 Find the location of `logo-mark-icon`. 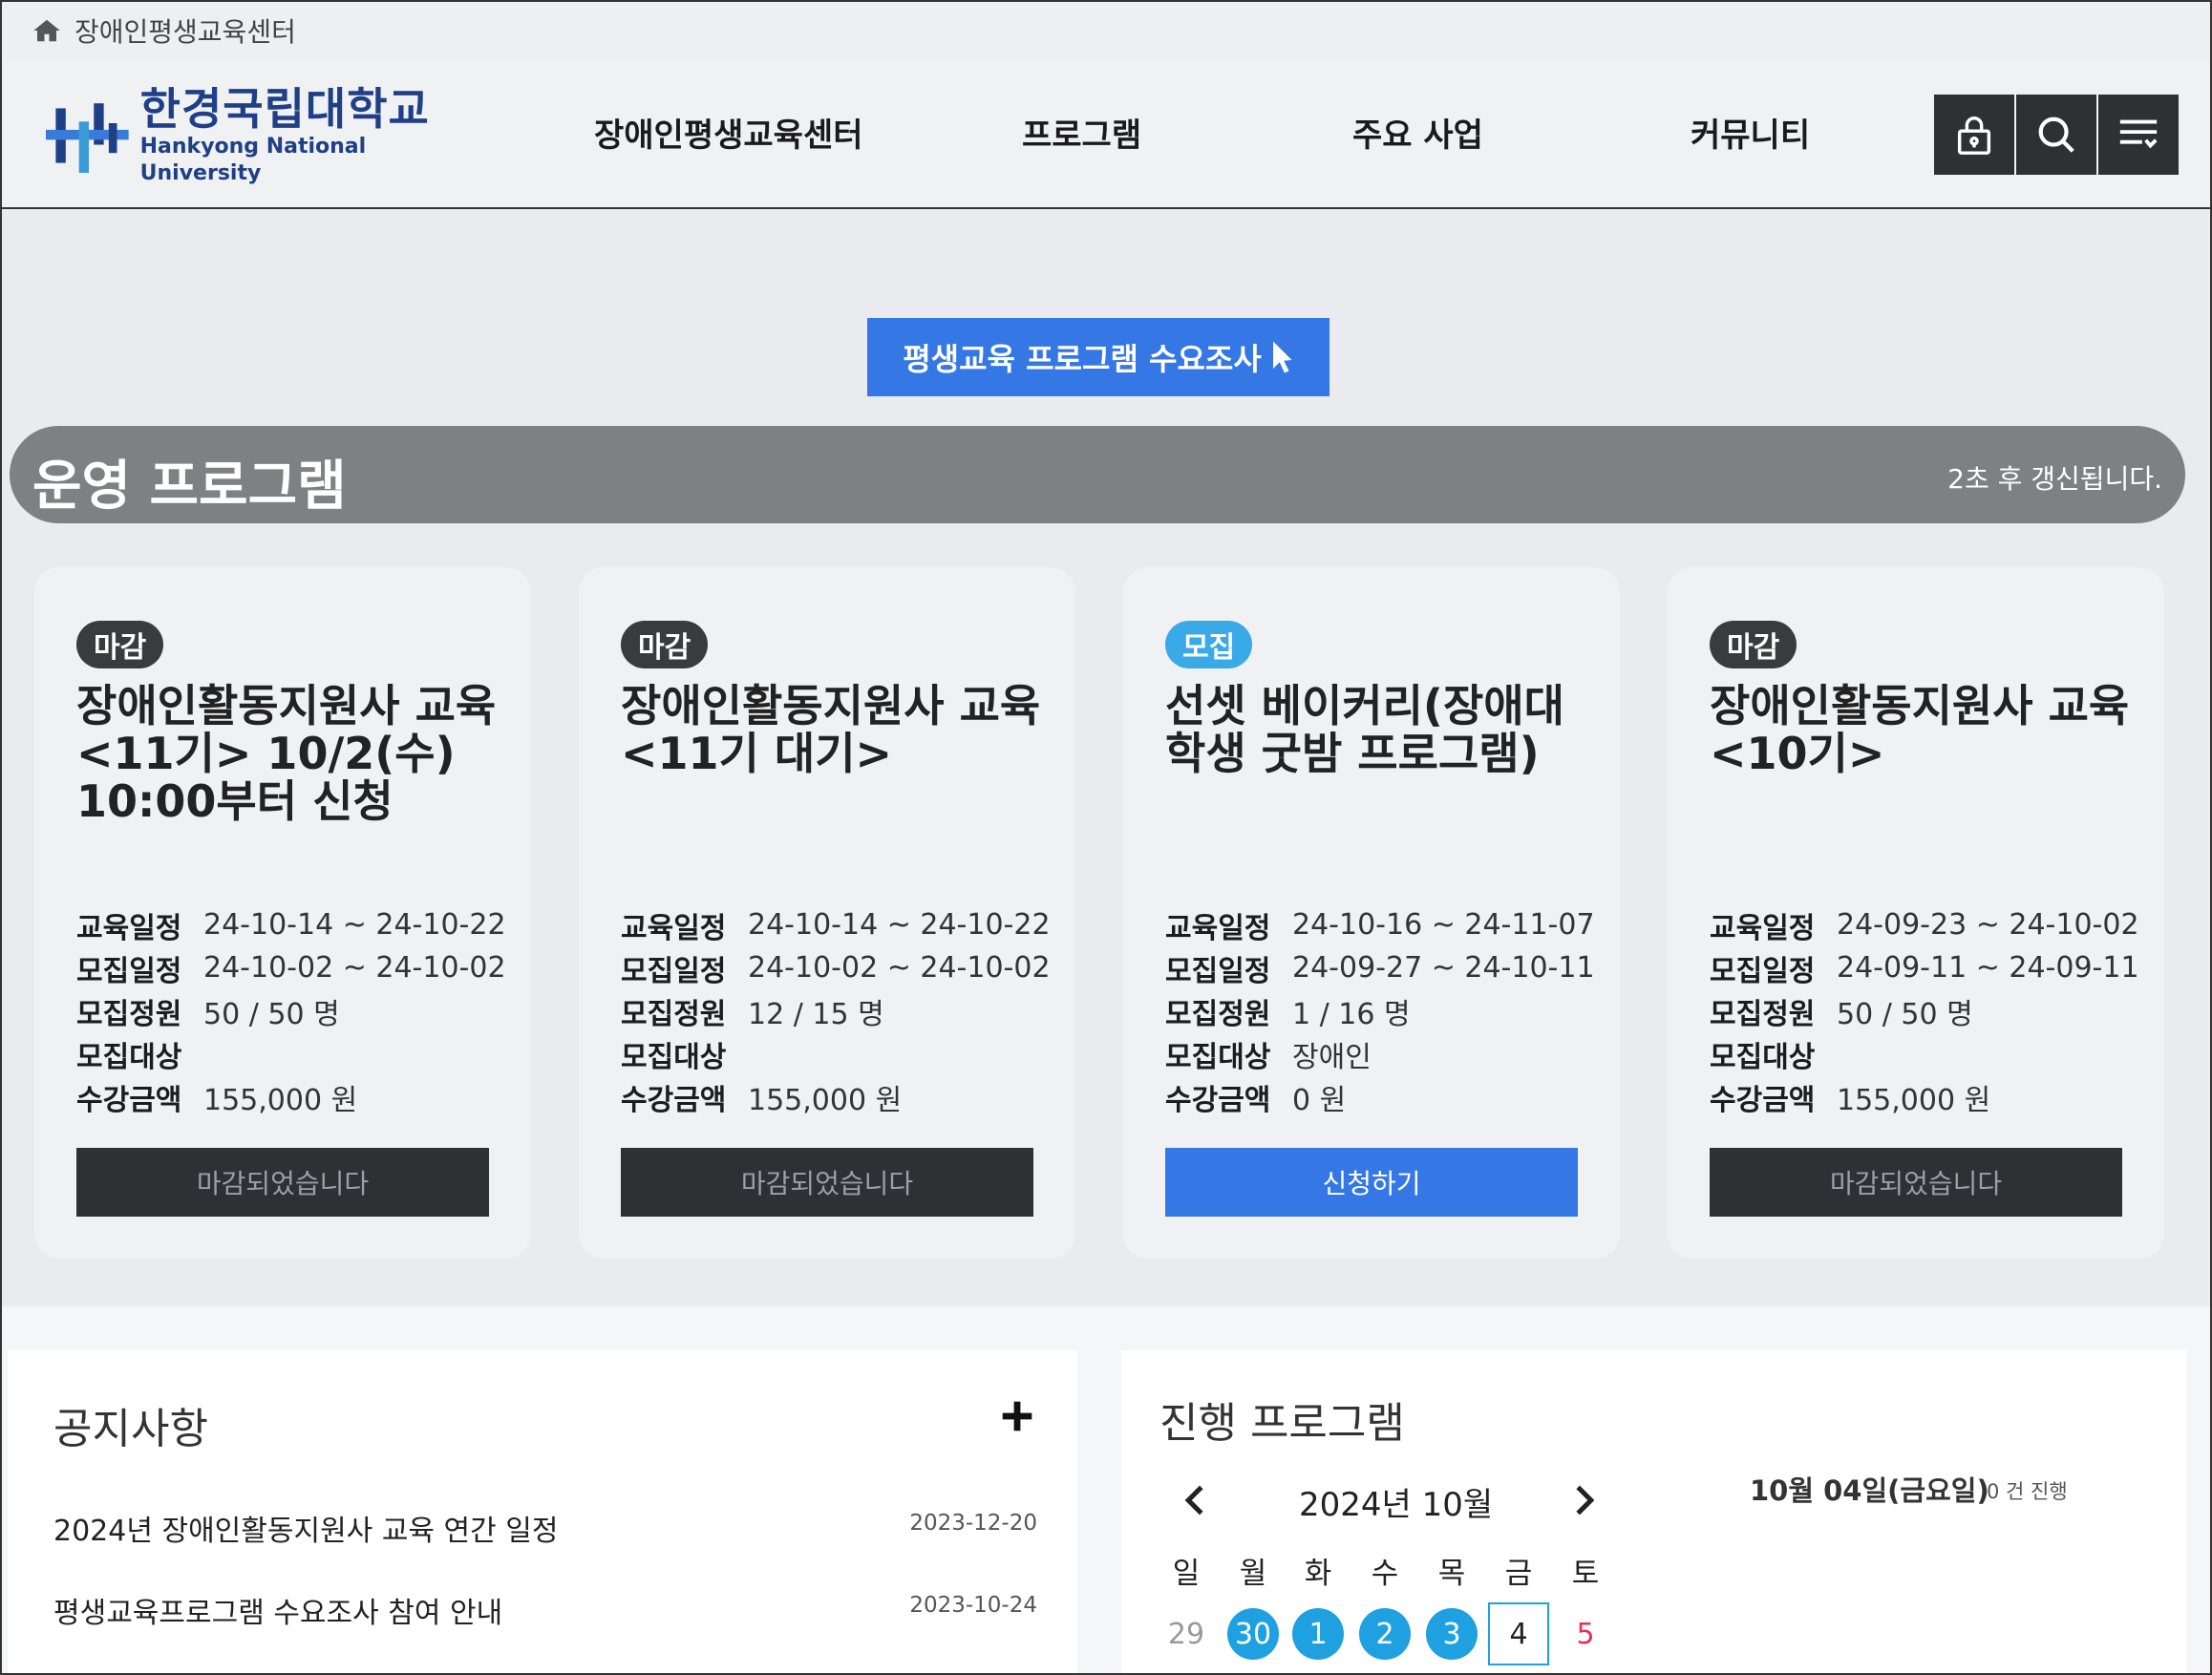

logo-mark-icon is located at coordinates (87, 138).